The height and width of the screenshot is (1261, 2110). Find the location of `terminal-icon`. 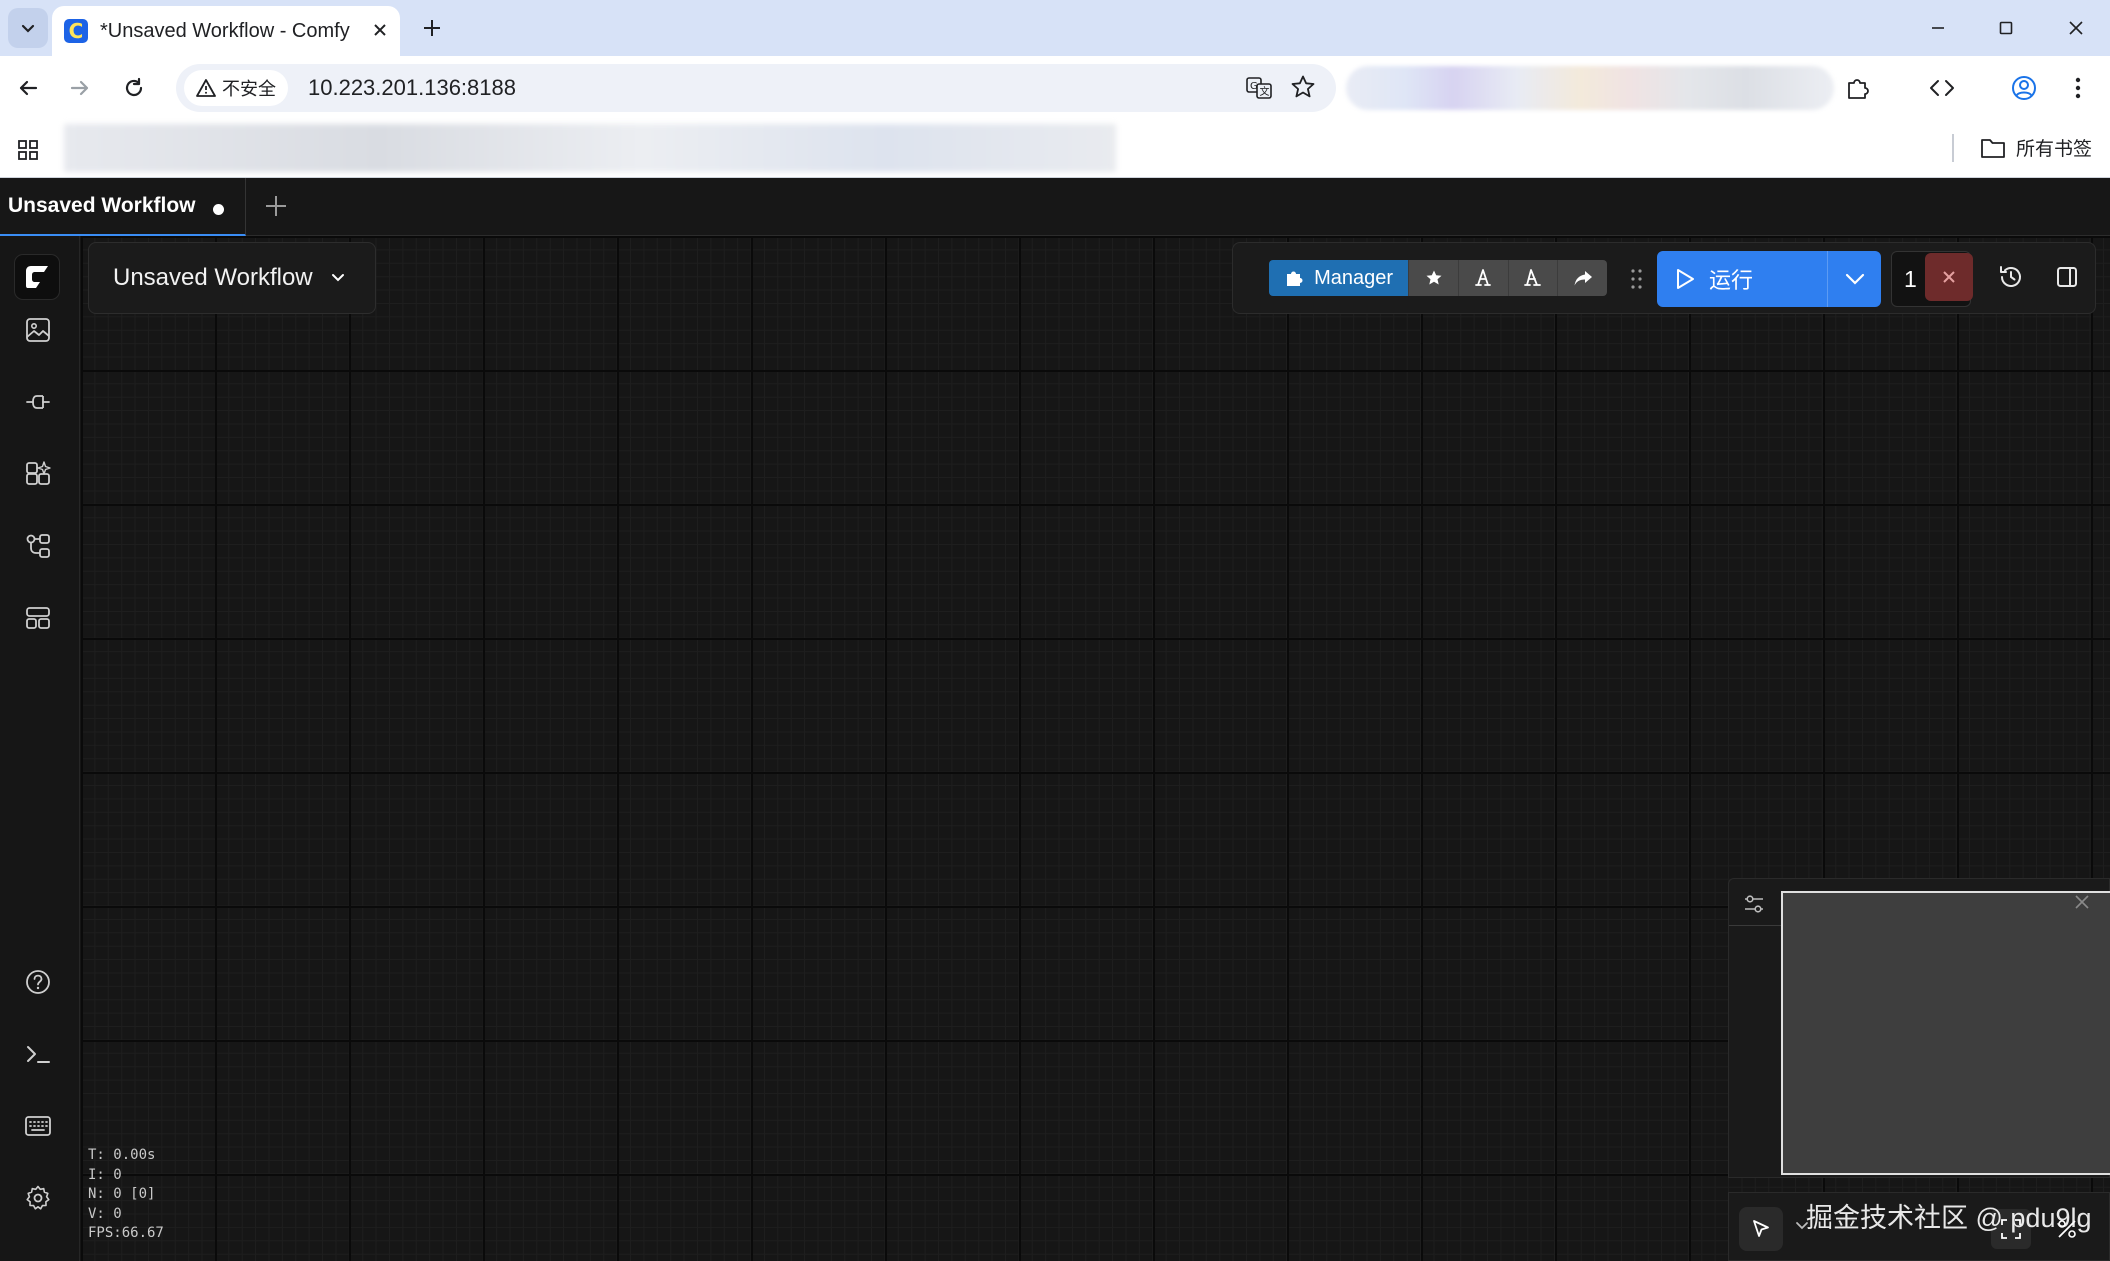

terminal-icon is located at coordinates (38, 1054).